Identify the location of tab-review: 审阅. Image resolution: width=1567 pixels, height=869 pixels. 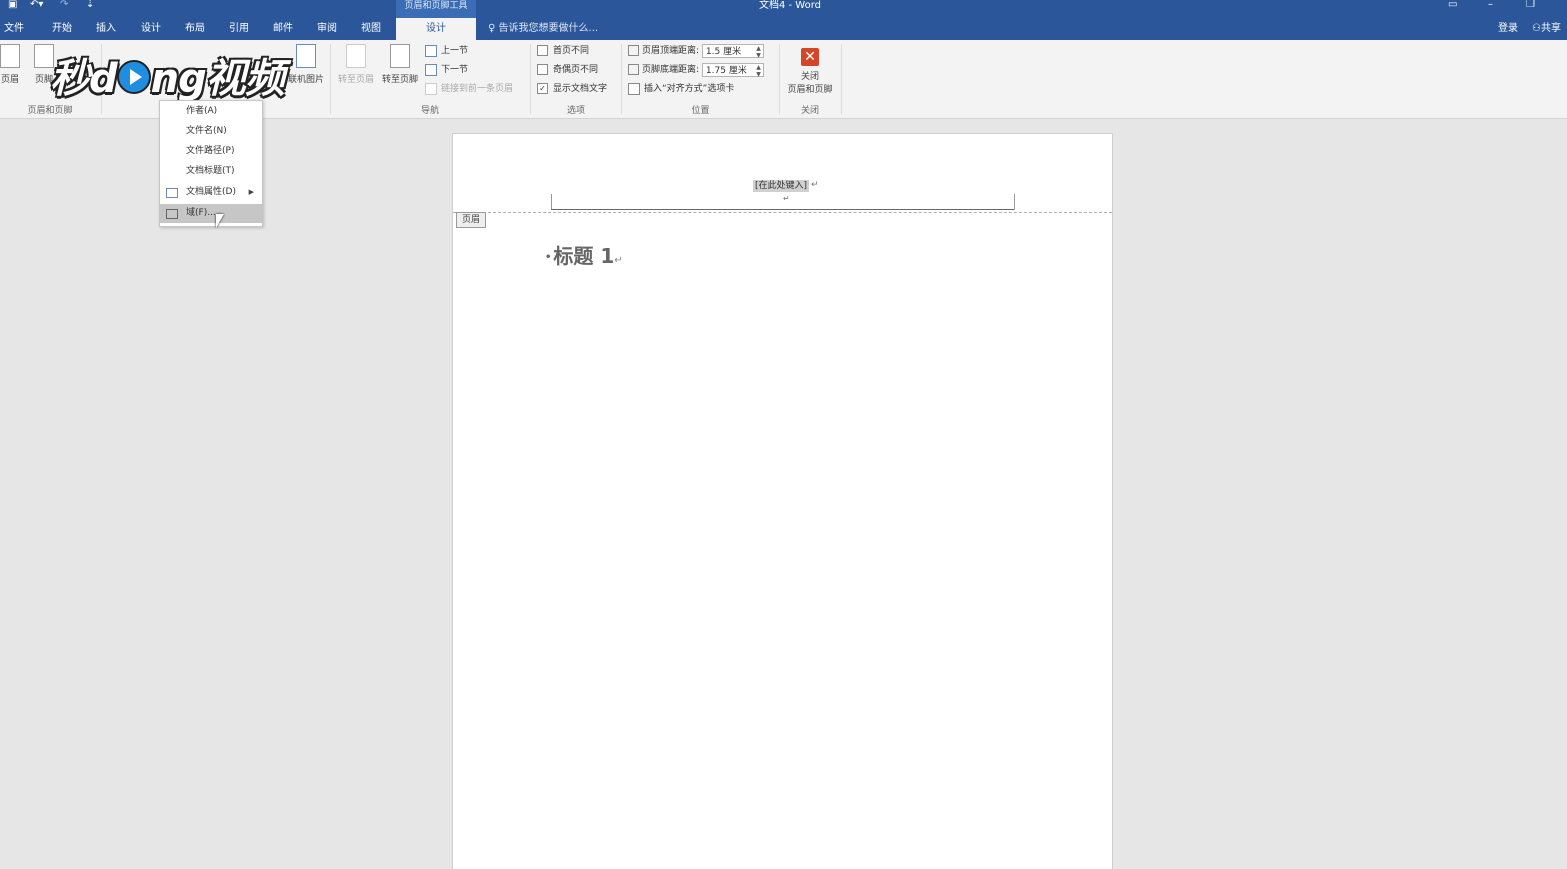
(327, 29).